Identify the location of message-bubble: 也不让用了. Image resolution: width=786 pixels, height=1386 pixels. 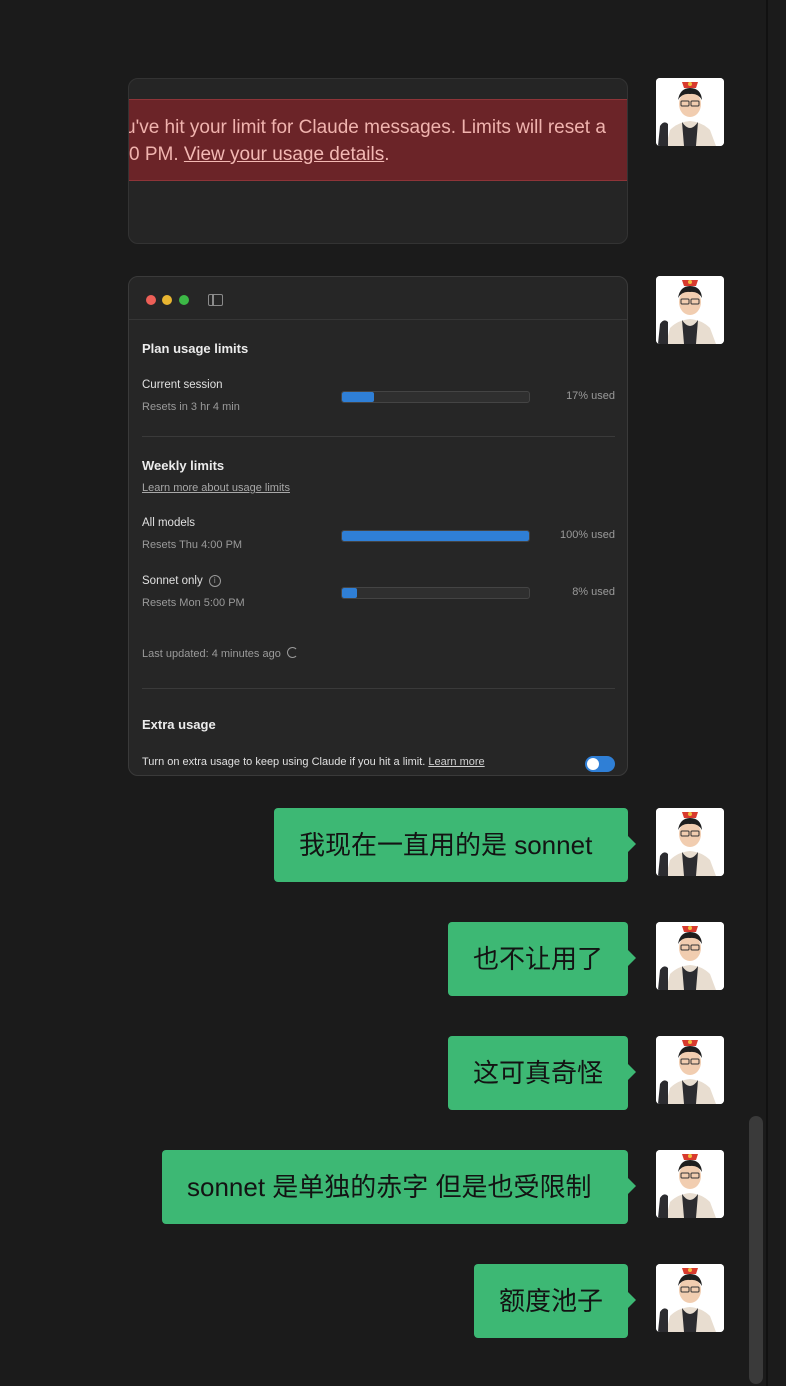
(542, 959).